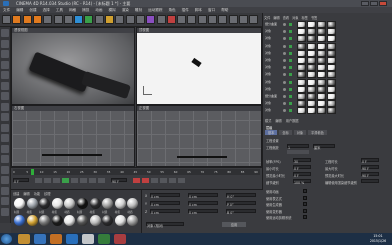 This screenshot has height=245, width=392. Describe the element at coordinates (199, 136) in the screenshot. I see `viewport-front: 正视图` at that location.